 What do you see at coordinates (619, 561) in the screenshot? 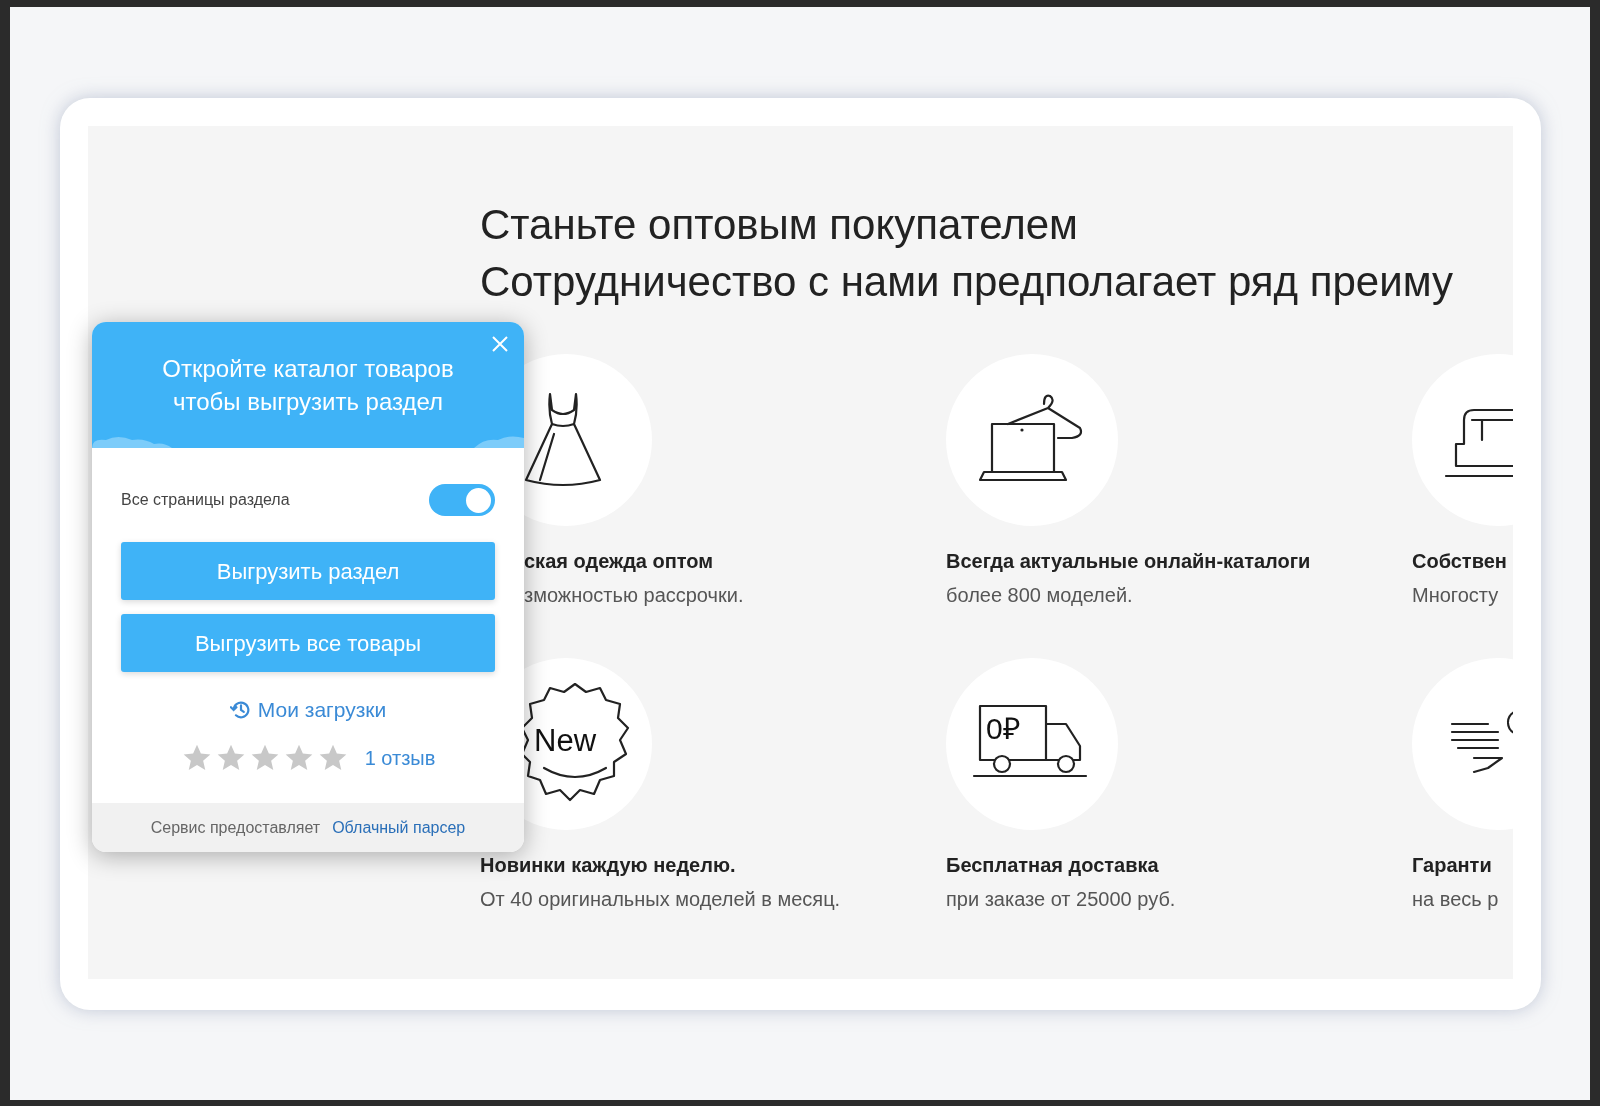
I see `feature-title: ская одежда оптом` at bounding box center [619, 561].